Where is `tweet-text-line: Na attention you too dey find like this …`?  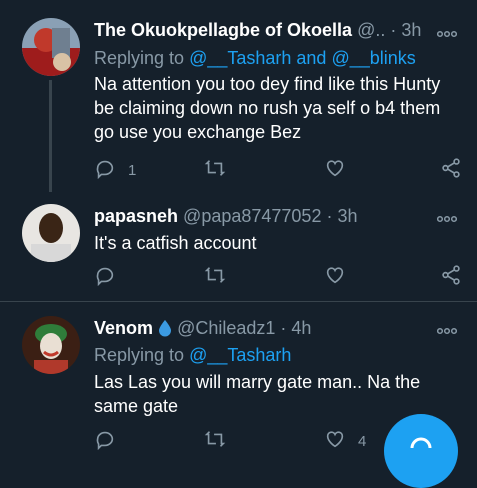 tweet-text-line: Na attention you too dey find like this … is located at coordinates (267, 84).